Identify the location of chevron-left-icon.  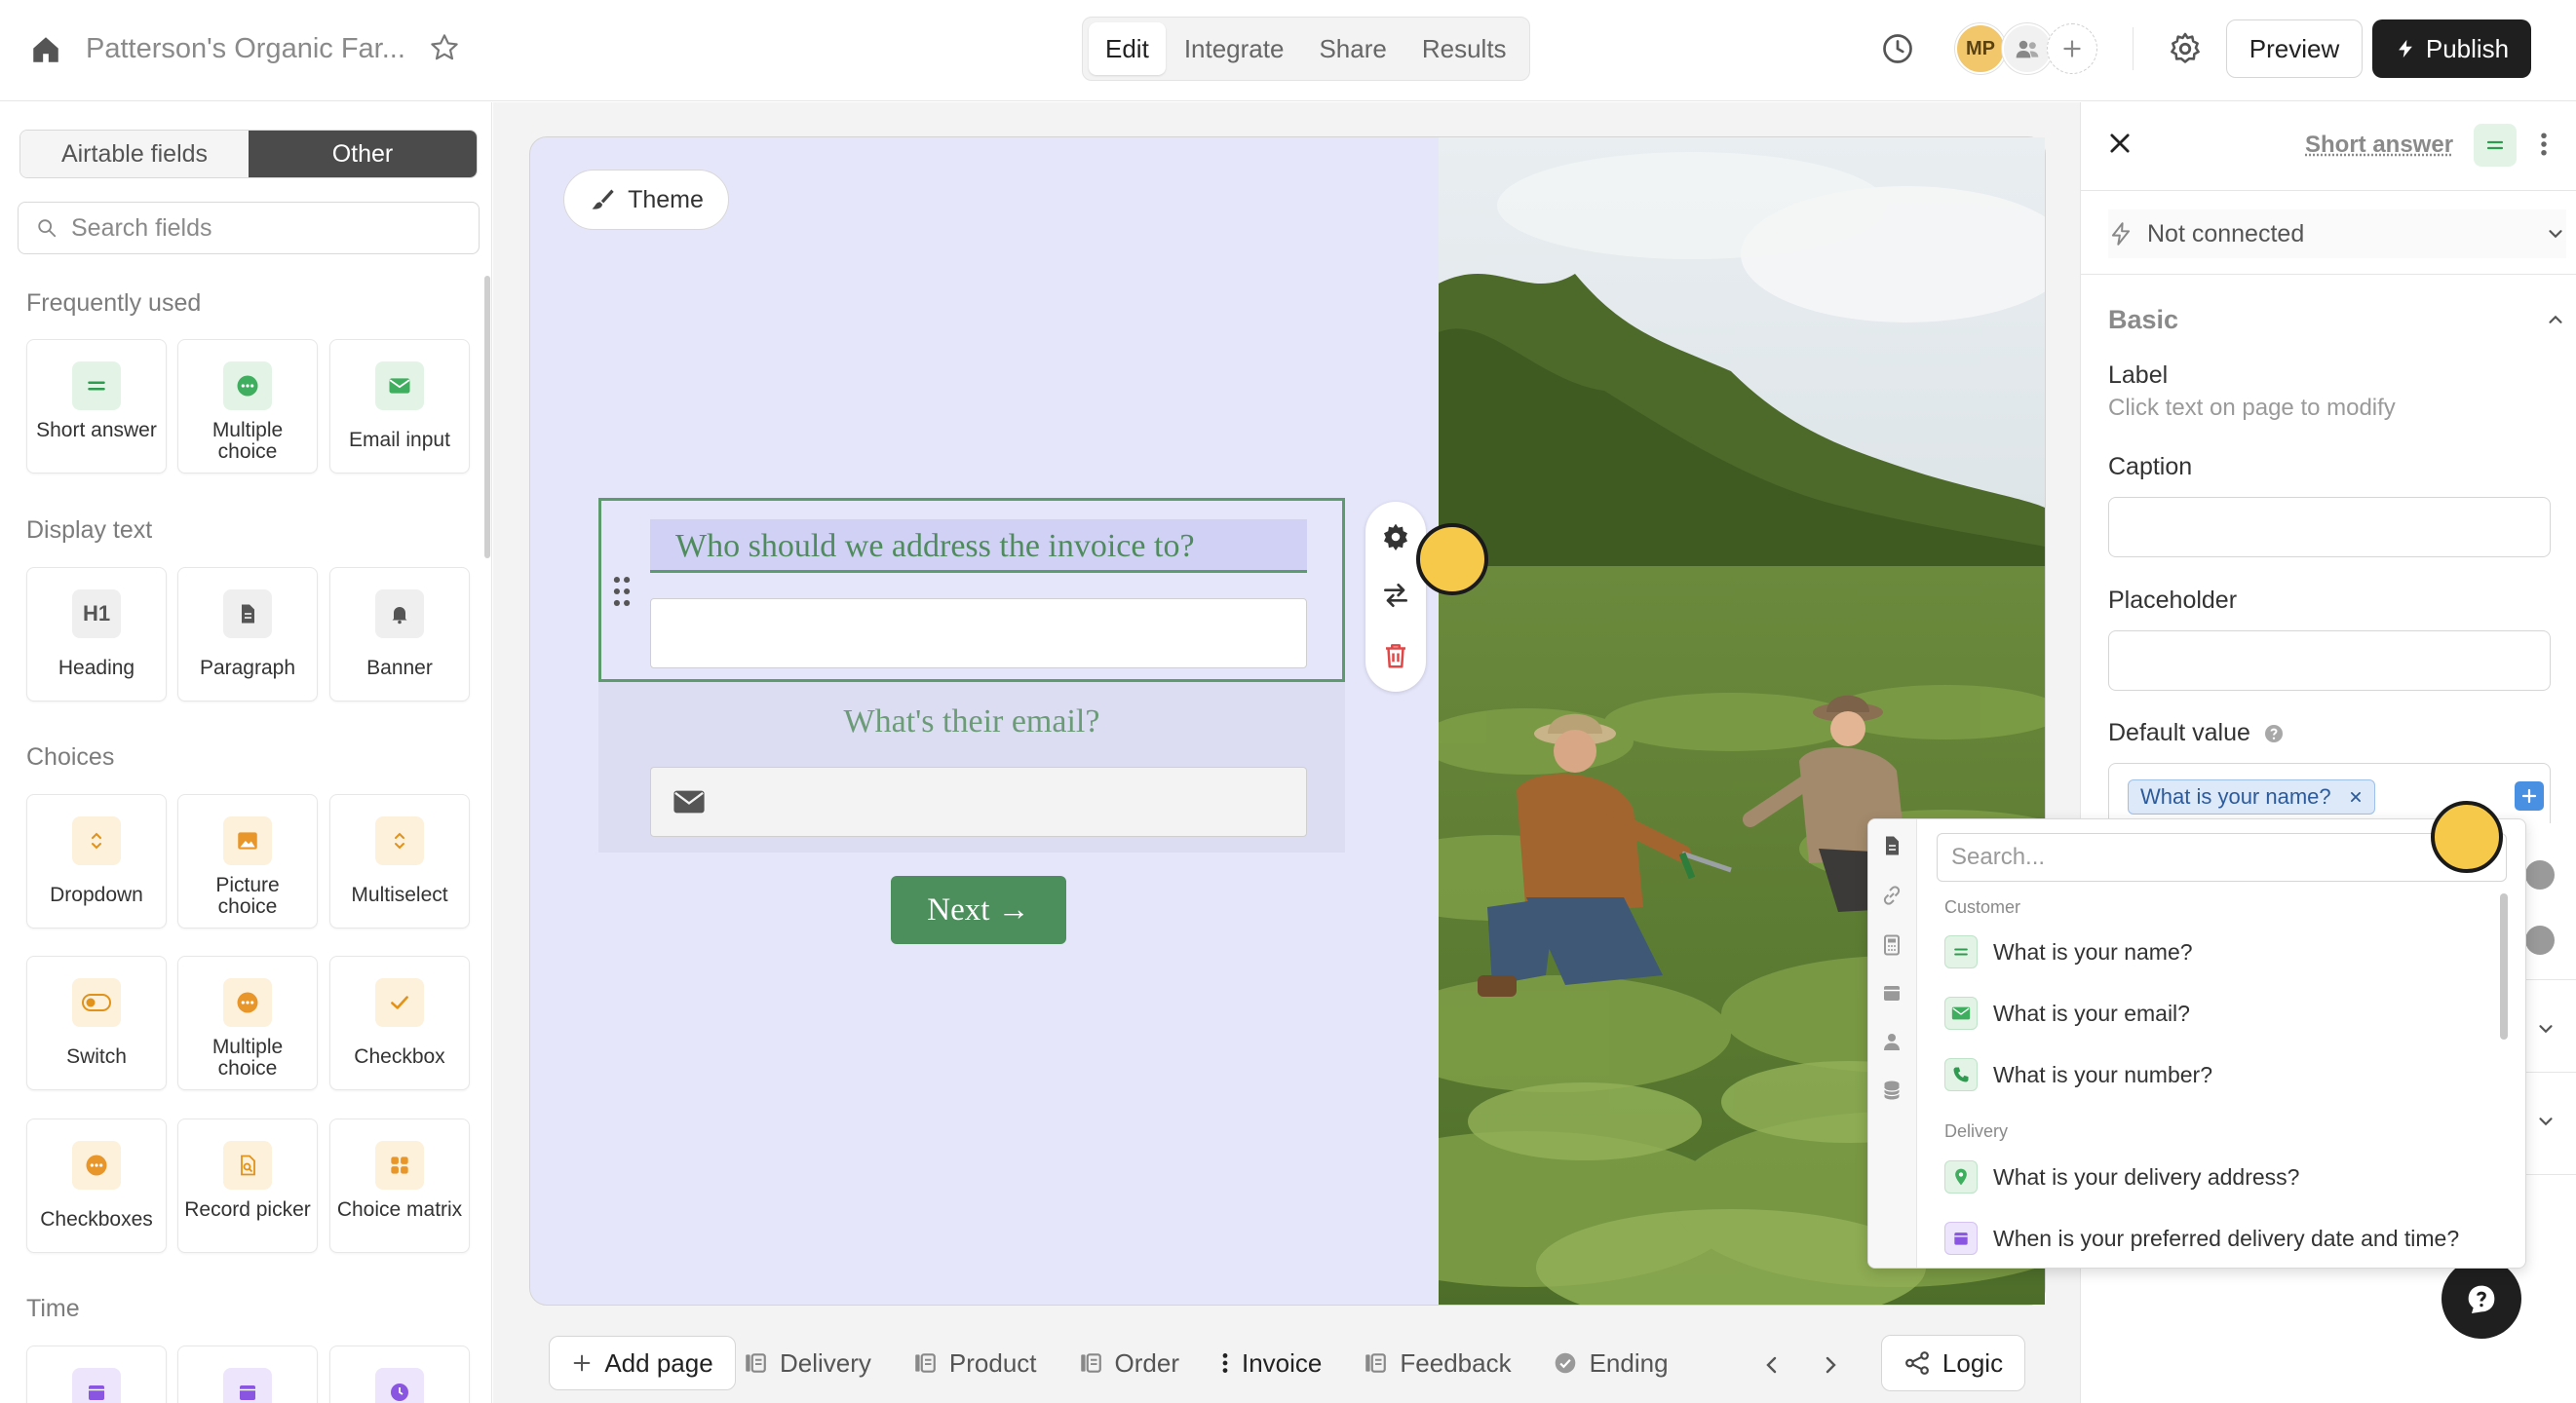
(1772, 1365).